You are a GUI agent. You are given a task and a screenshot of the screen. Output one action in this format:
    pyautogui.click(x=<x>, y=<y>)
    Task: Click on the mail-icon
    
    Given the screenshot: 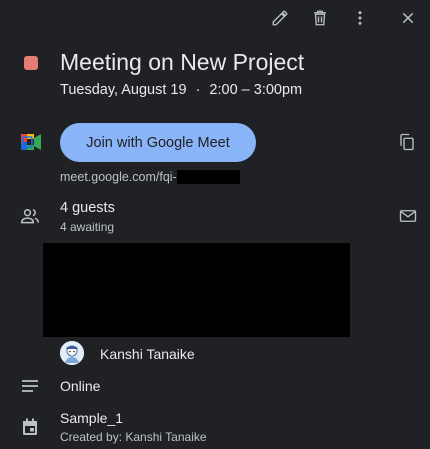 What is the action you would take?
    pyautogui.click(x=408, y=216)
    